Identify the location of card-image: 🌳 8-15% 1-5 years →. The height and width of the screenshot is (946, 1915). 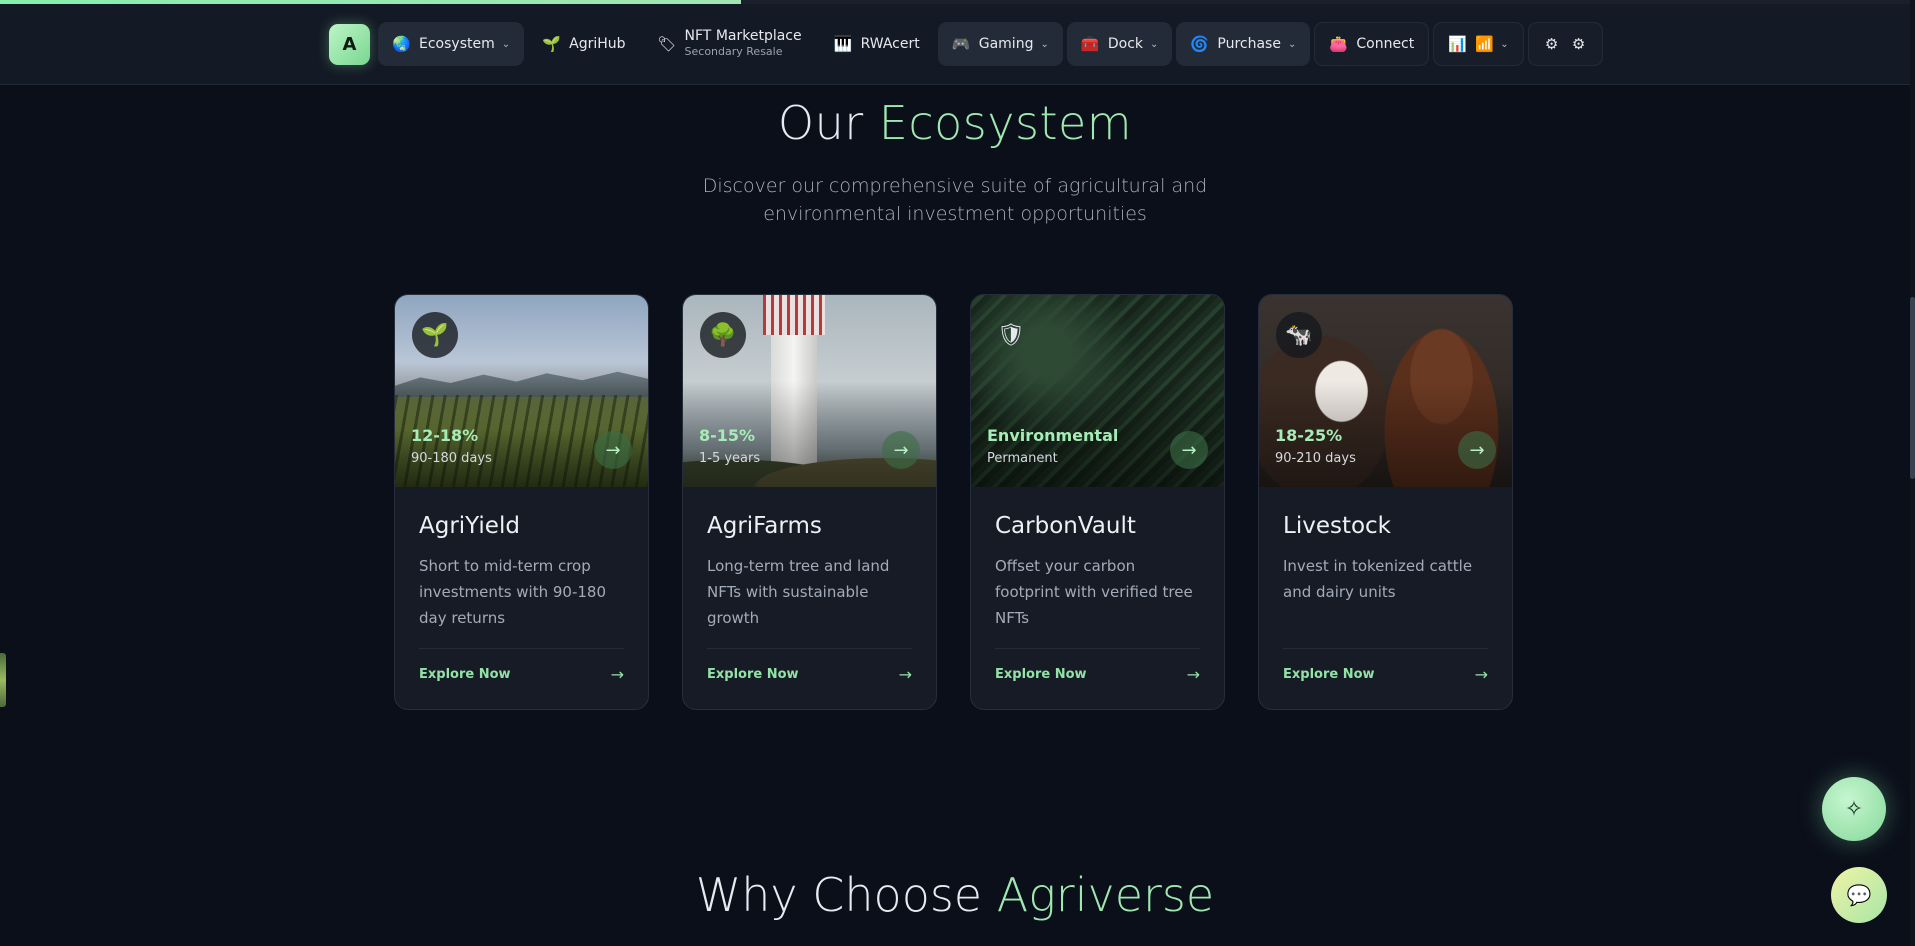
(809, 391).